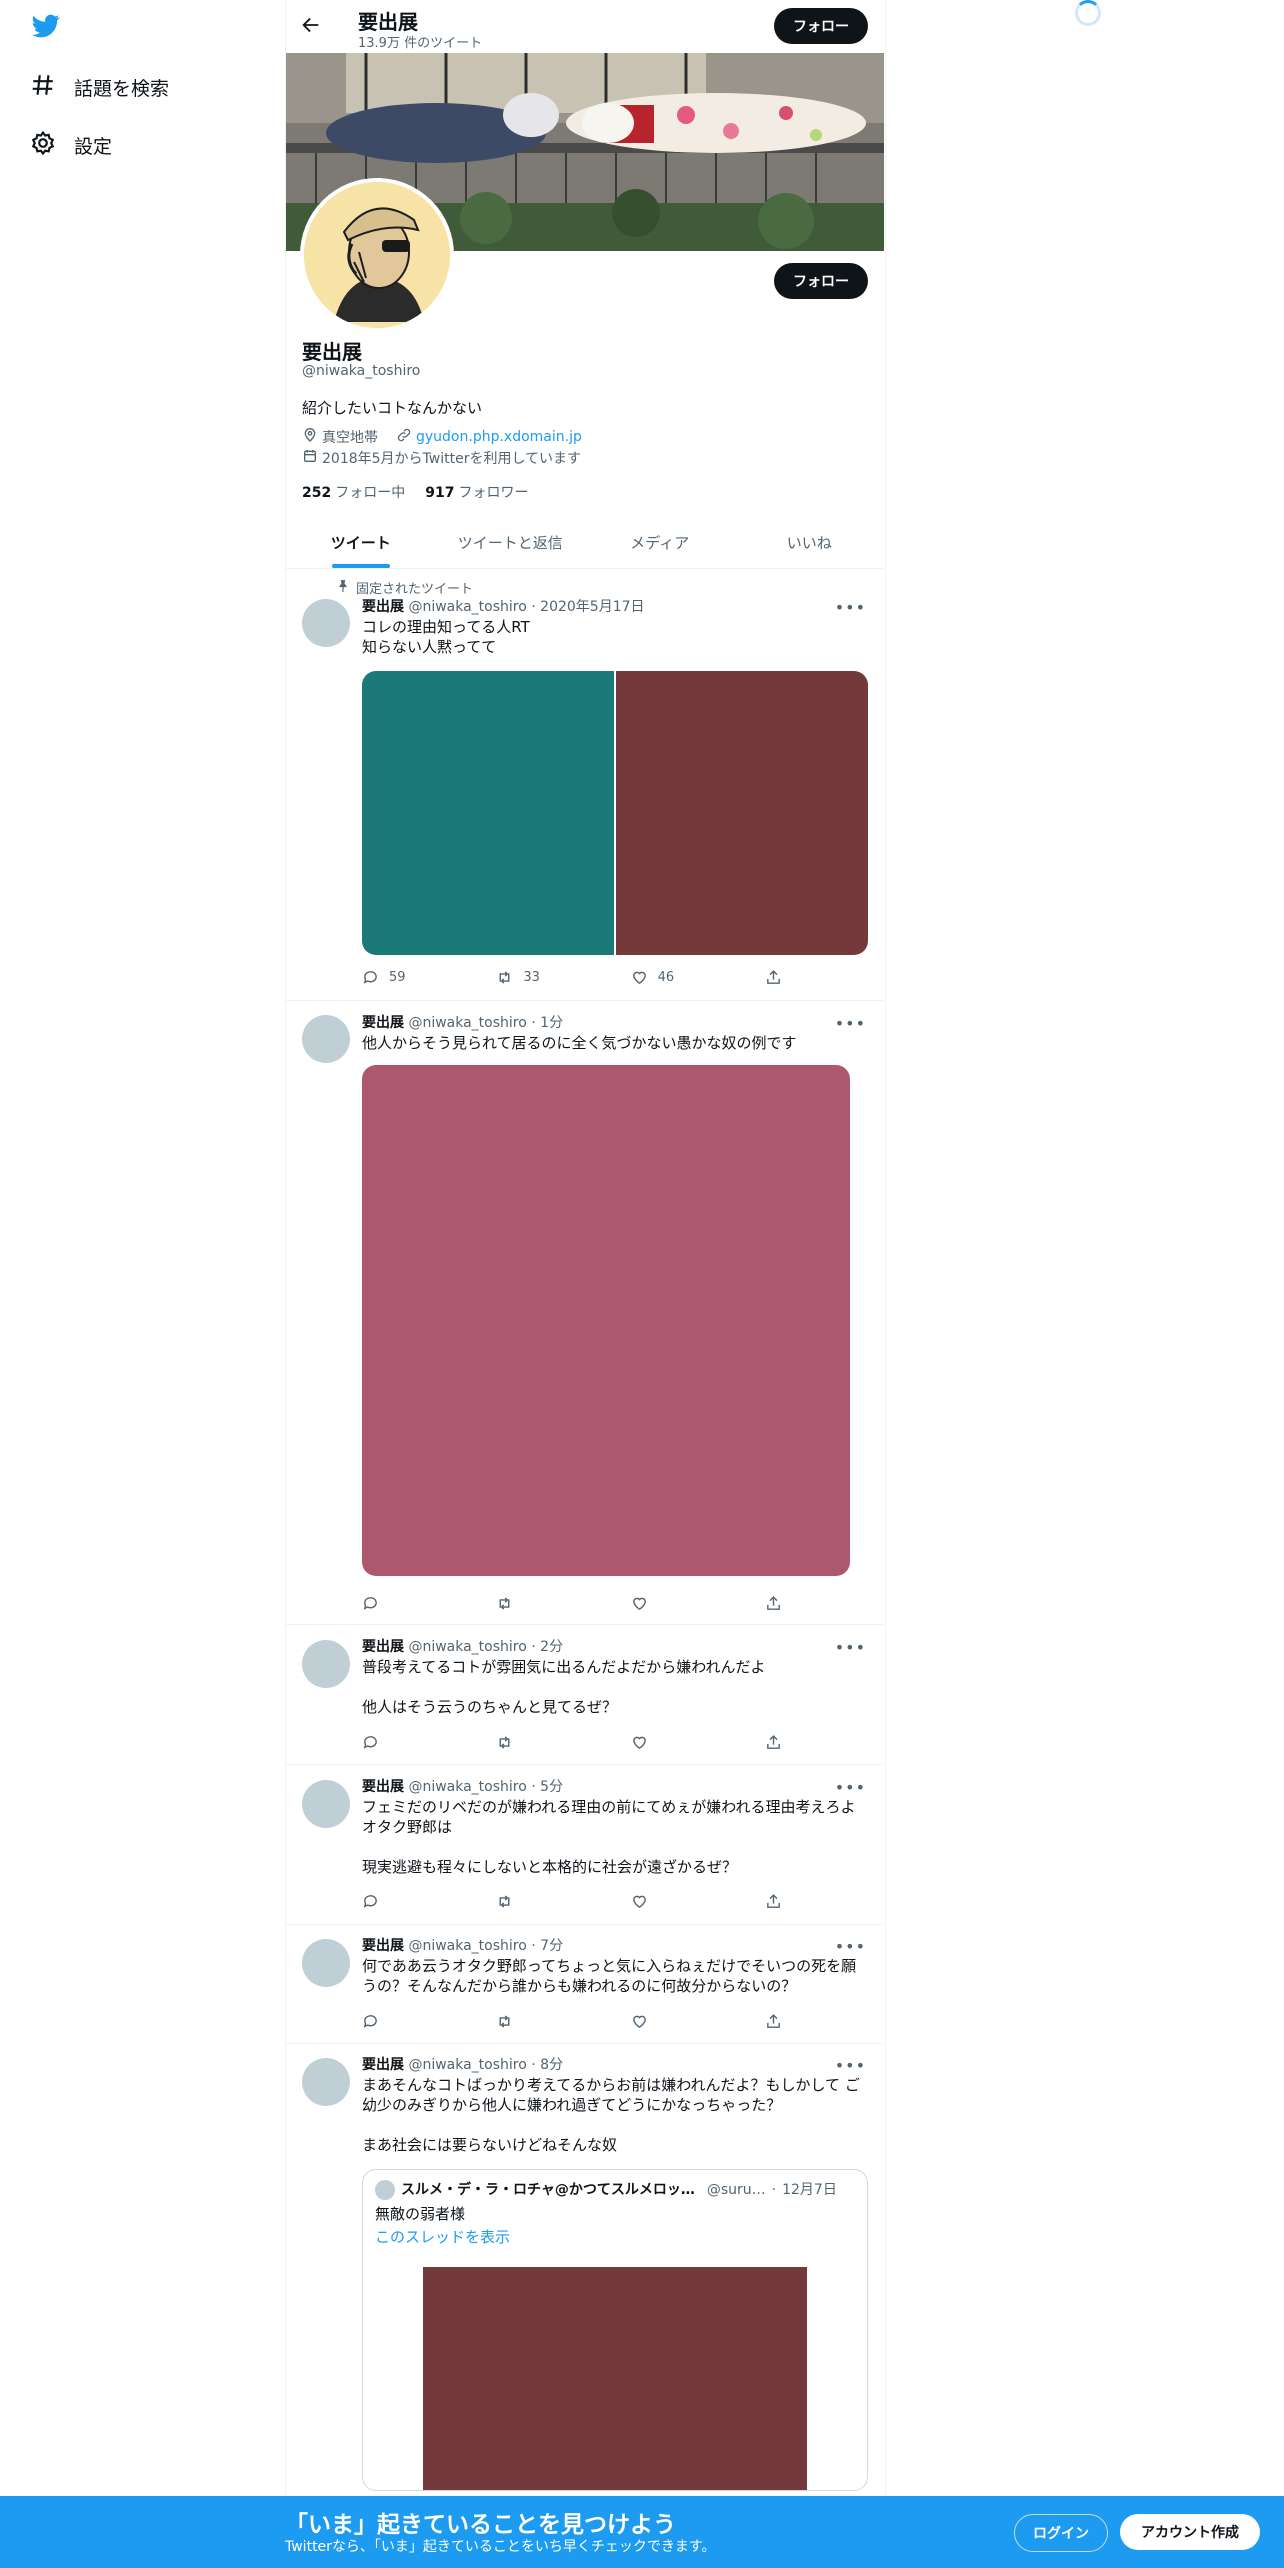 This screenshot has height=2568, width=1284. What do you see at coordinates (377, 255) in the screenshot?
I see `profile-avatar` at bounding box center [377, 255].